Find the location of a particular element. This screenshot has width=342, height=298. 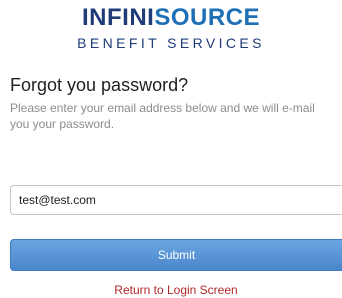

email-field is located at coordinates (176, 200).